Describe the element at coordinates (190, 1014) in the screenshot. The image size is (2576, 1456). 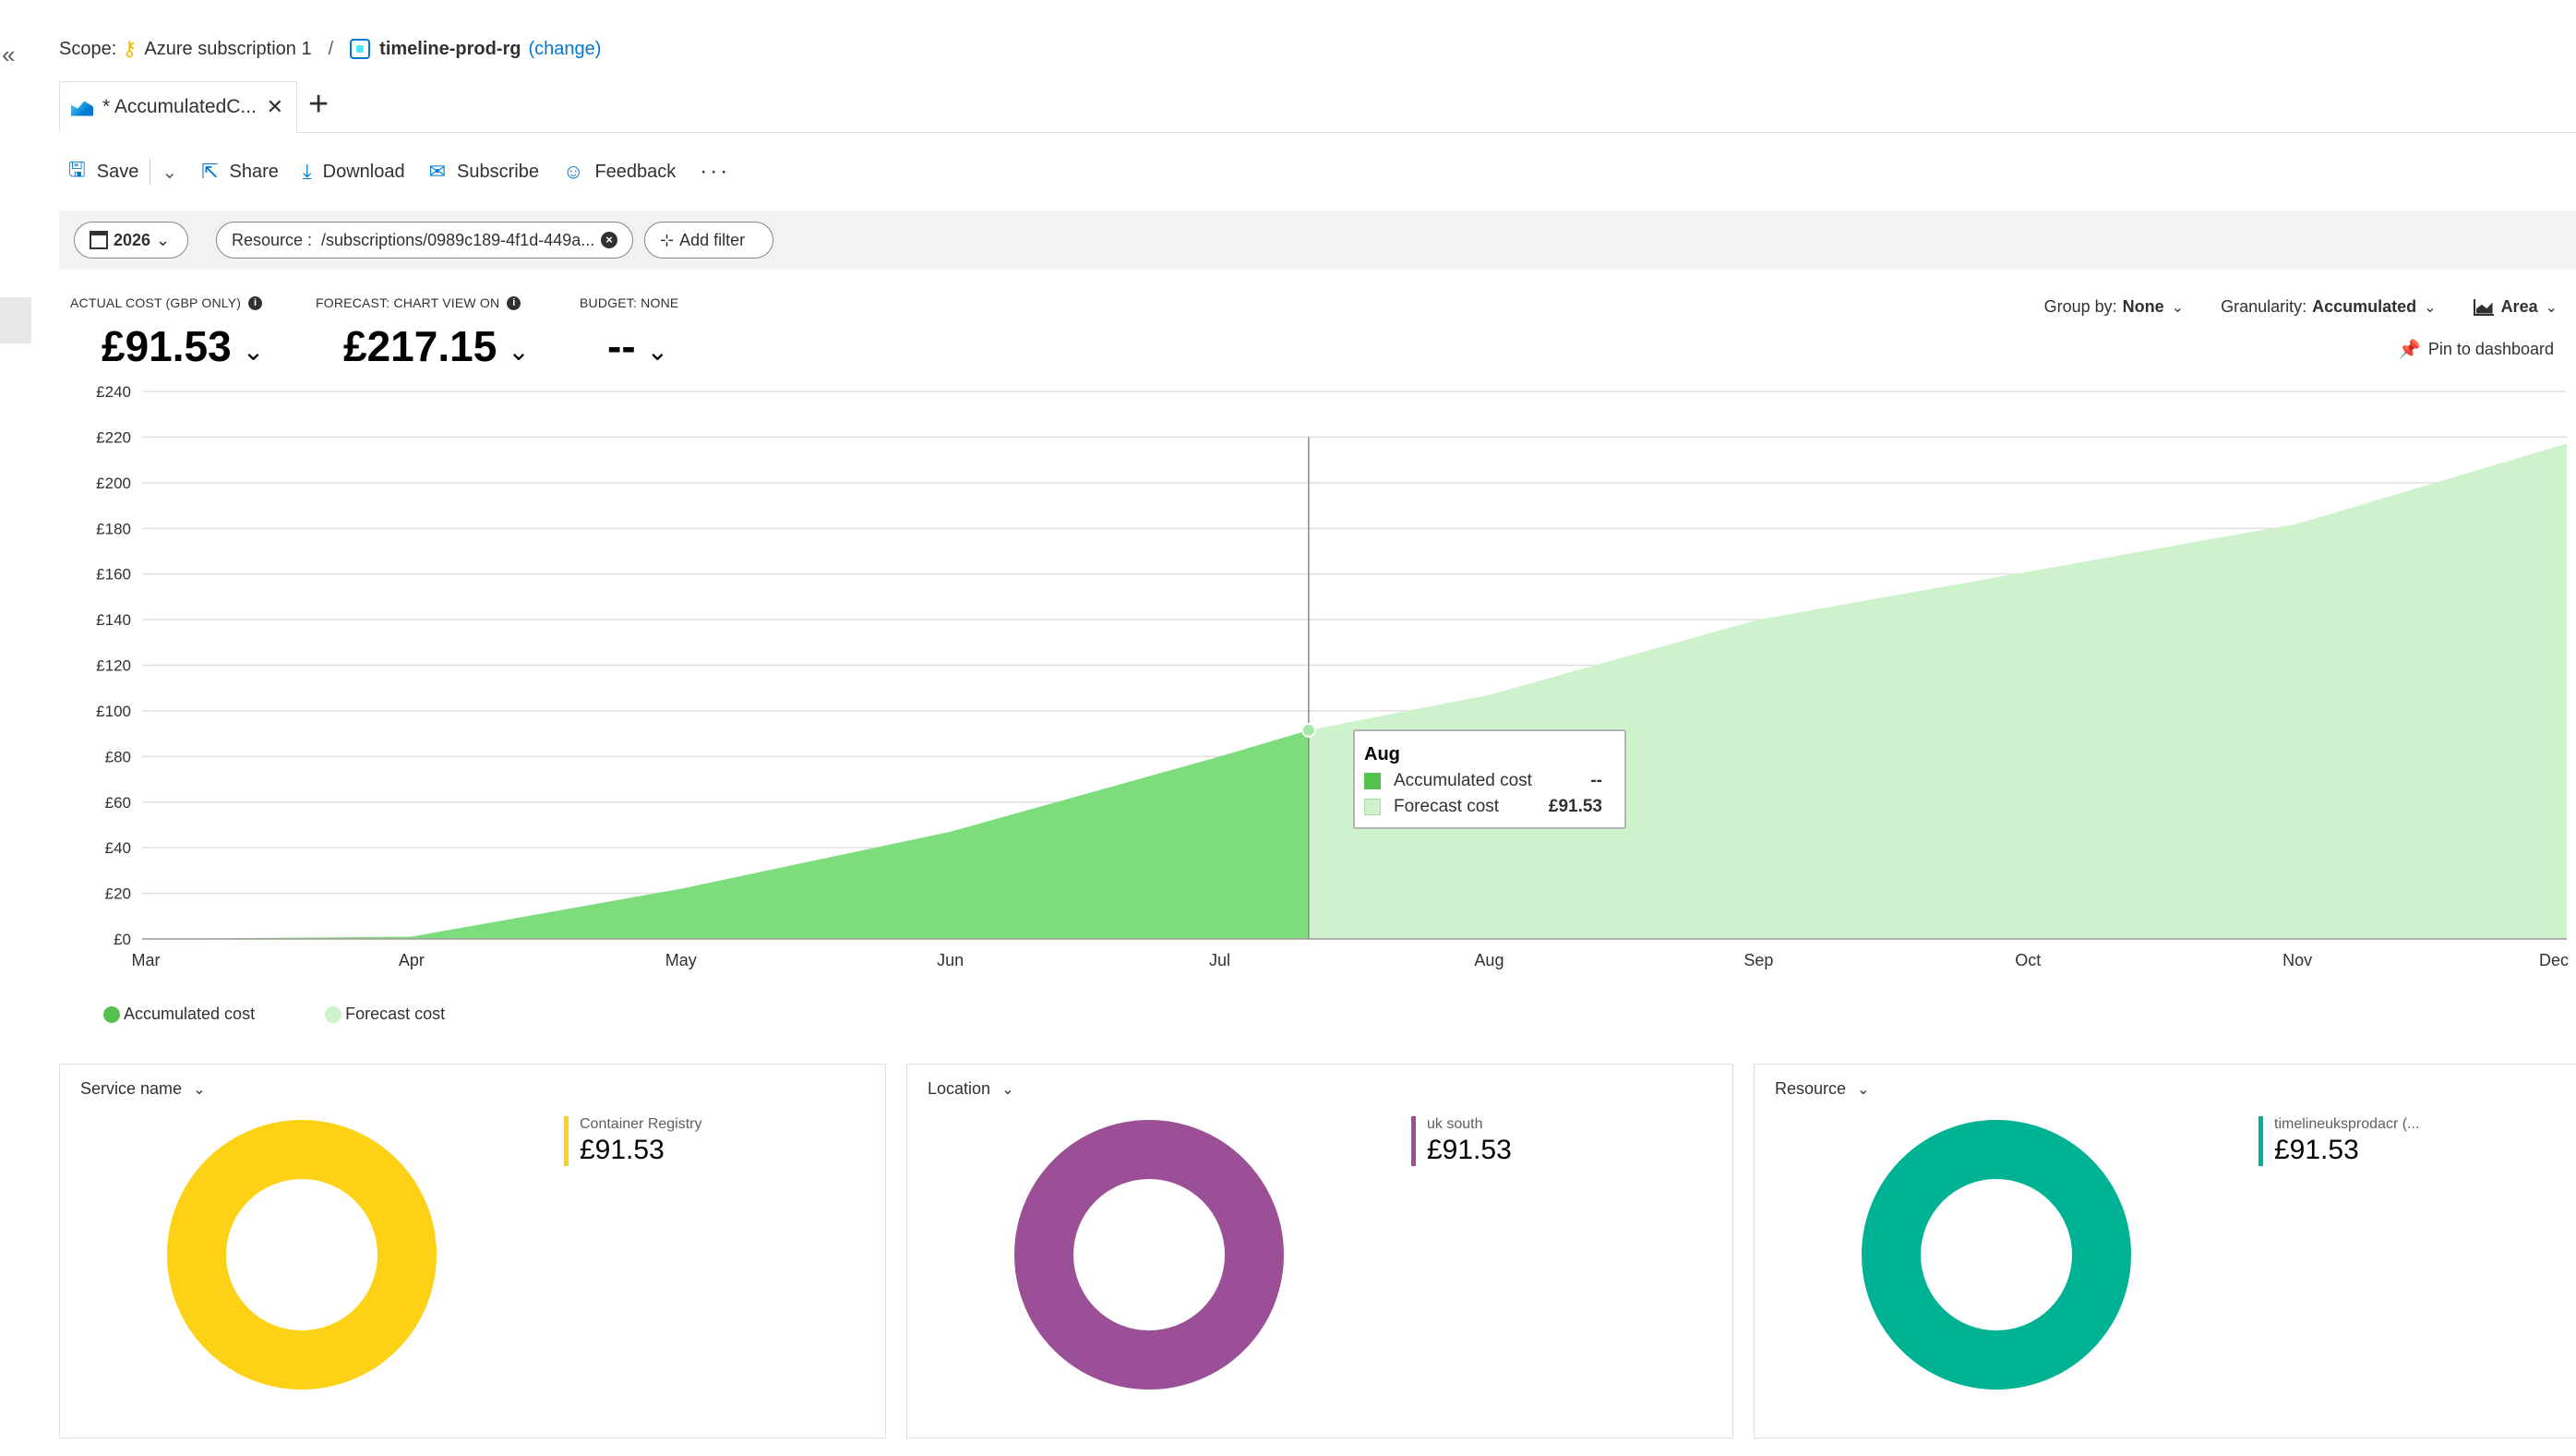
I see `legend-label: Accumulated cost` at that location.